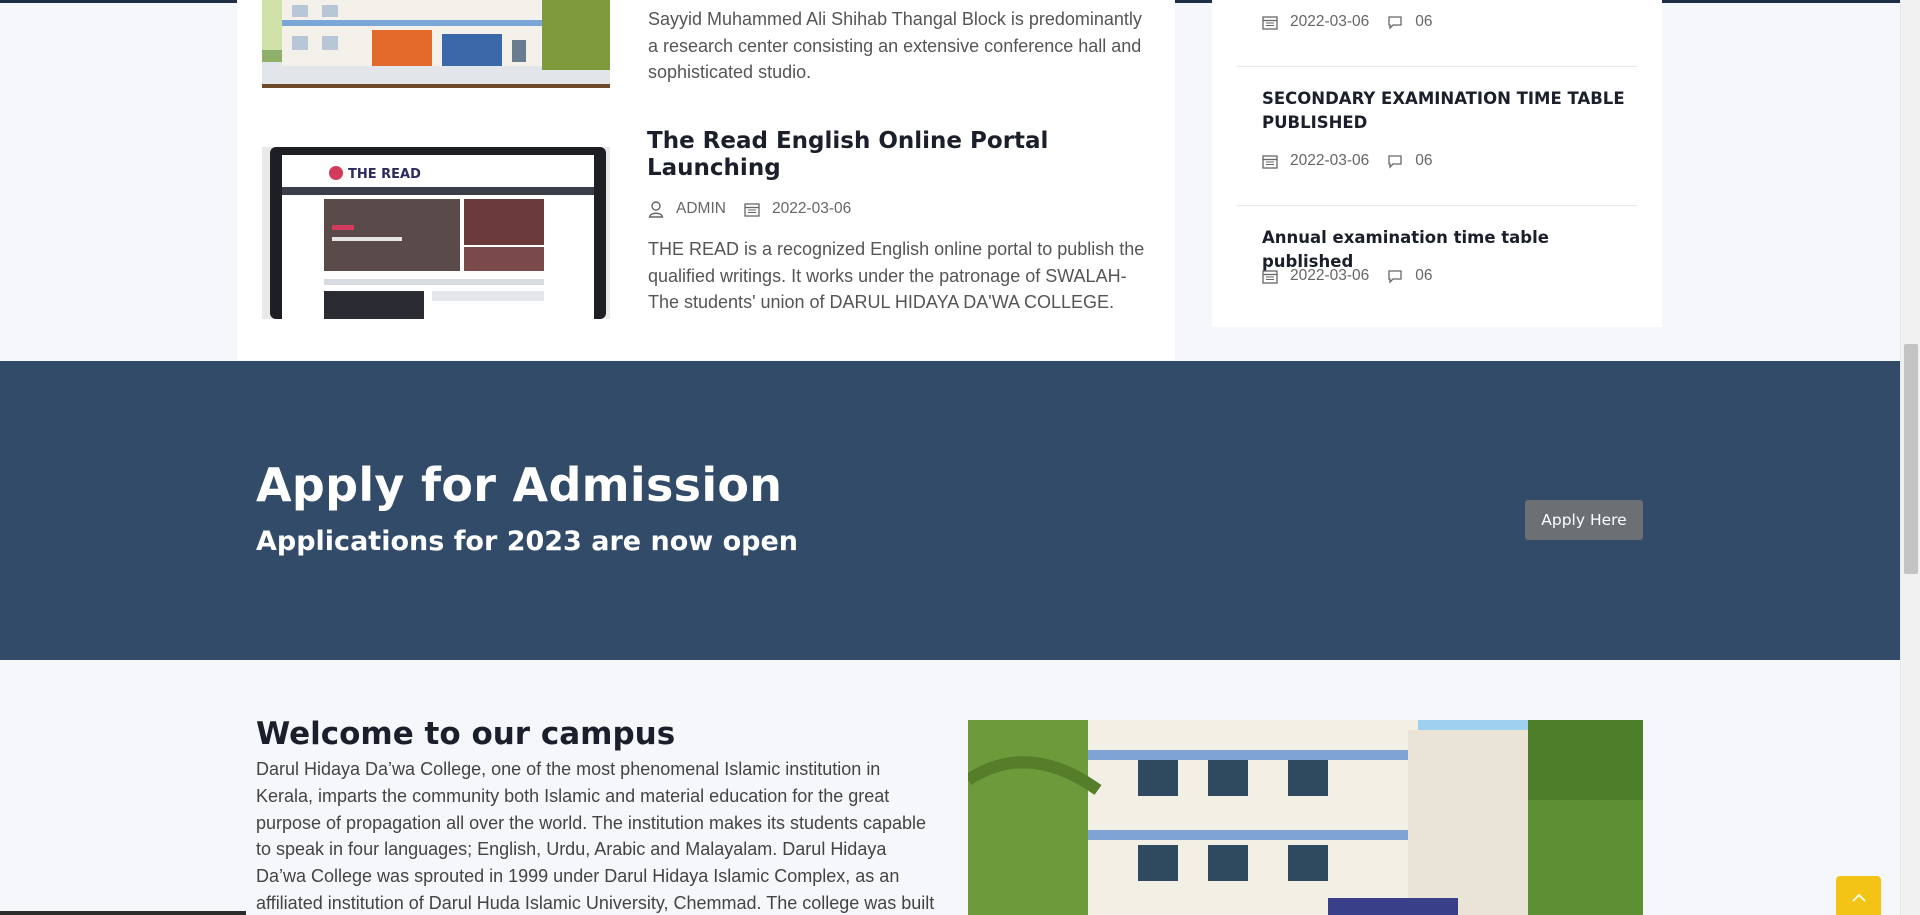 The height and width of the screenshot is (915, 1920). What do you see at coordinates (519, 485) in the screenshot?
I see `admission-title: Apply for Admission` at bounding box center [519, 485].